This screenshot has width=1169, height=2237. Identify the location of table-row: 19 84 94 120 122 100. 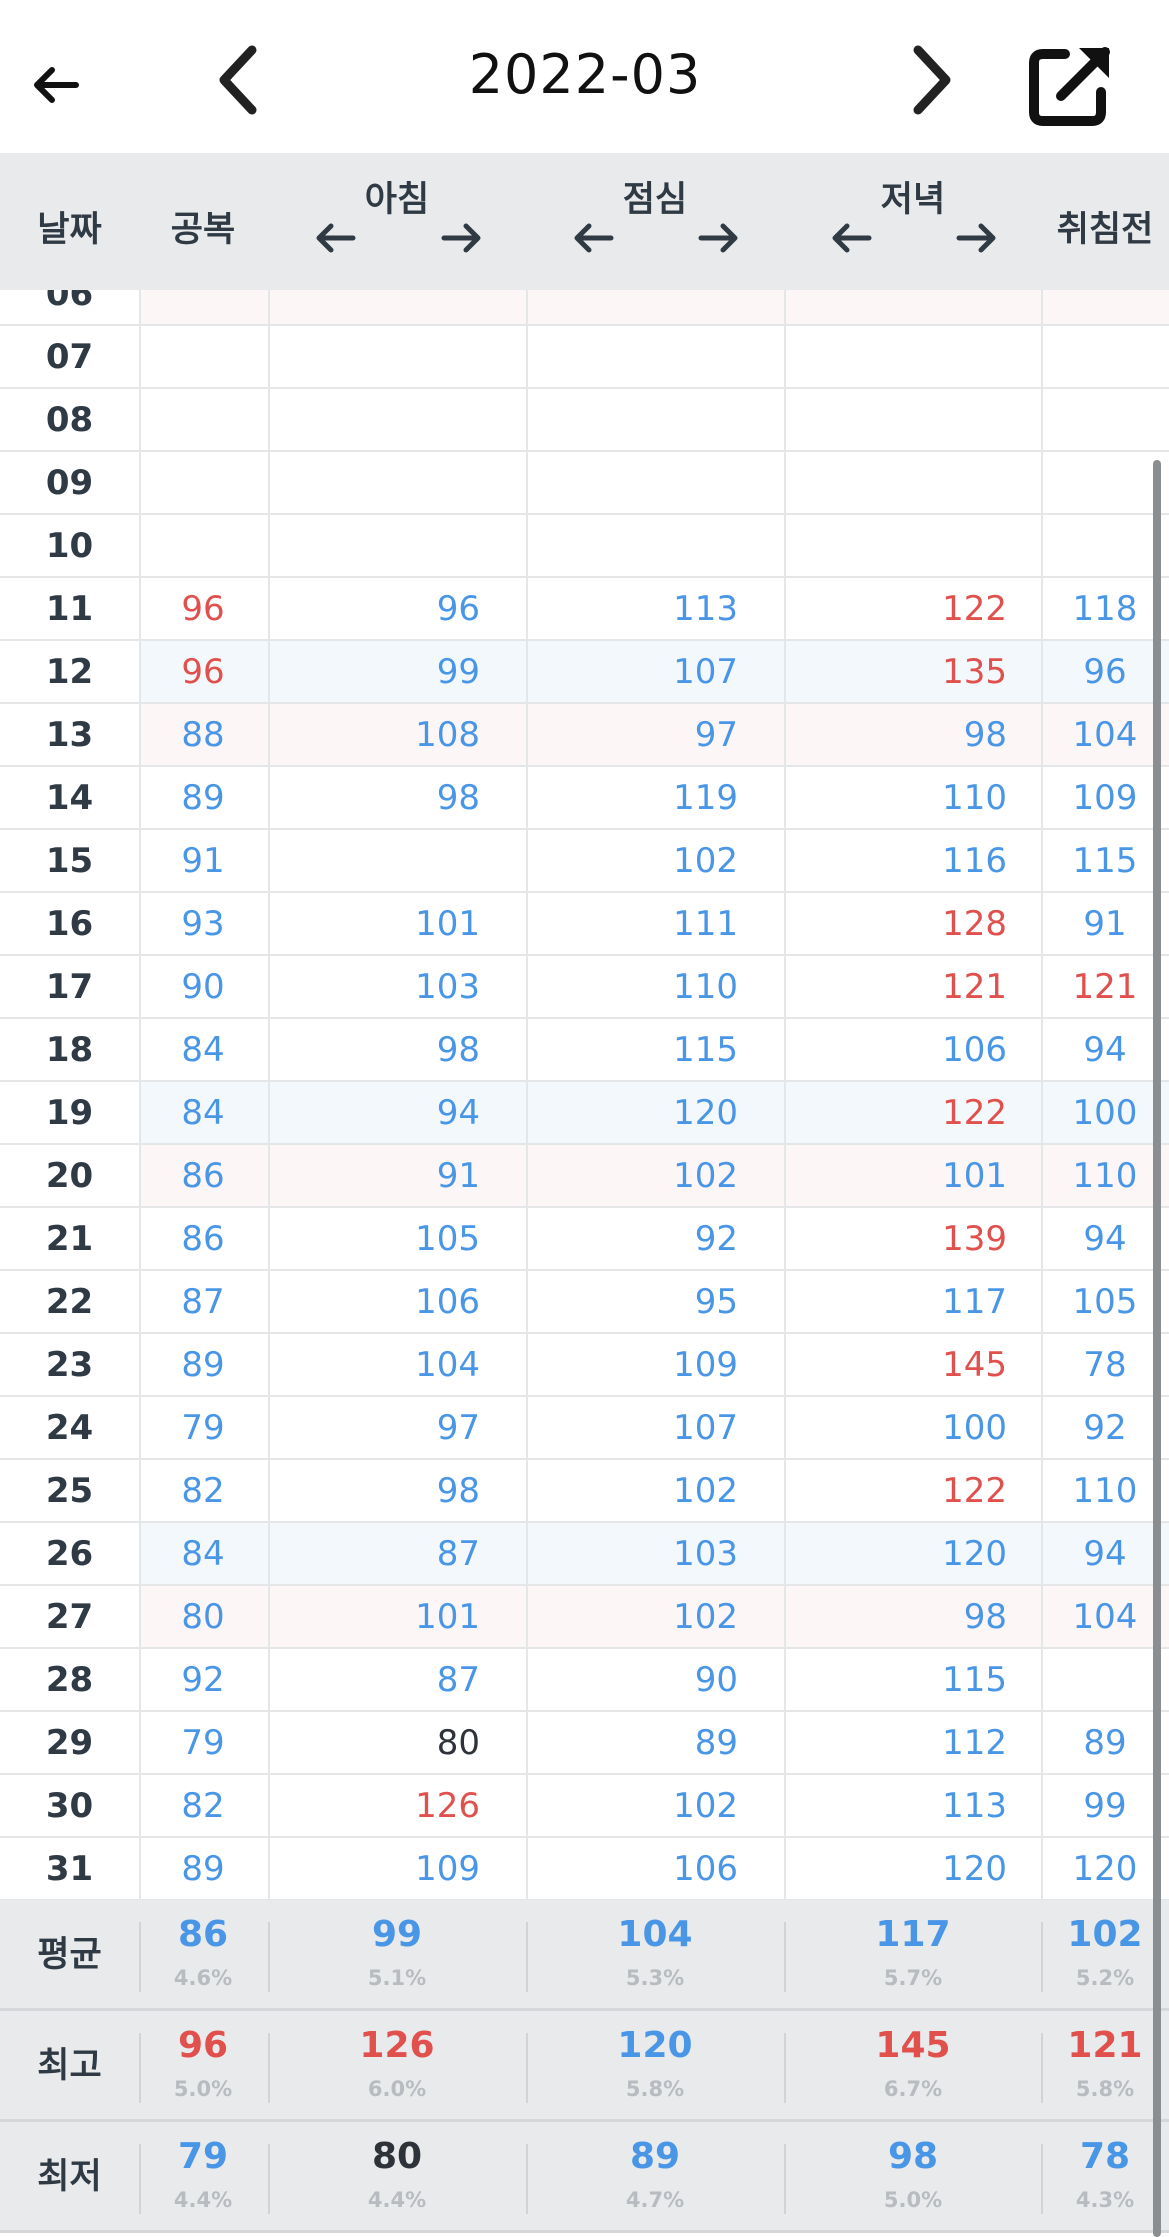
(584, 1113).